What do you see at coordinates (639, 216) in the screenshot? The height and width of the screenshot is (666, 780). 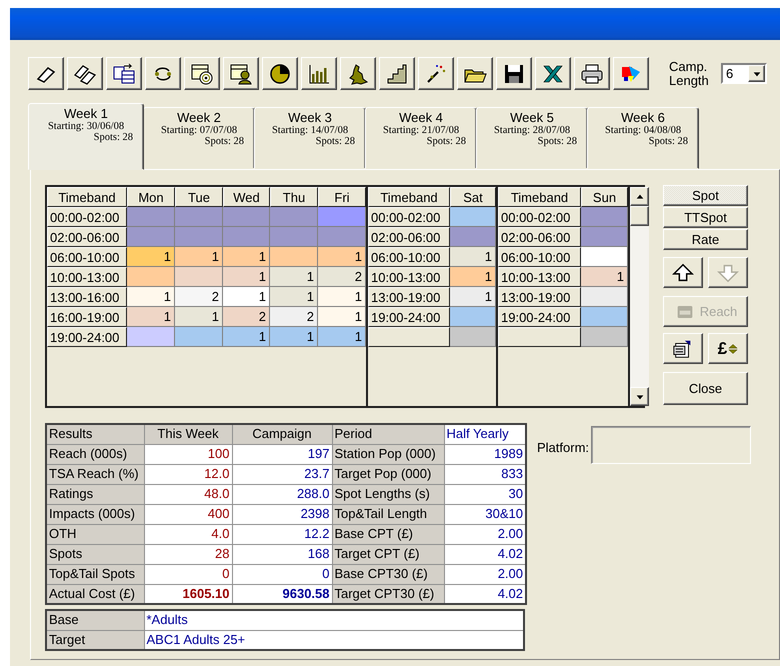 I see `scroll-thumb` at bounding box center [639, 216].